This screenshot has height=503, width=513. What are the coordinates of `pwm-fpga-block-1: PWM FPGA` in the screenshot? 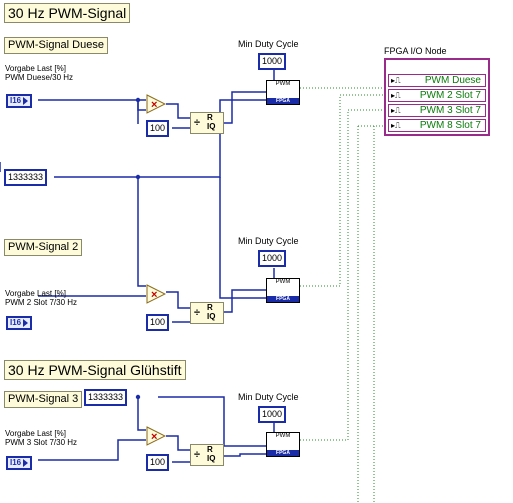 It's located at (283, 92).